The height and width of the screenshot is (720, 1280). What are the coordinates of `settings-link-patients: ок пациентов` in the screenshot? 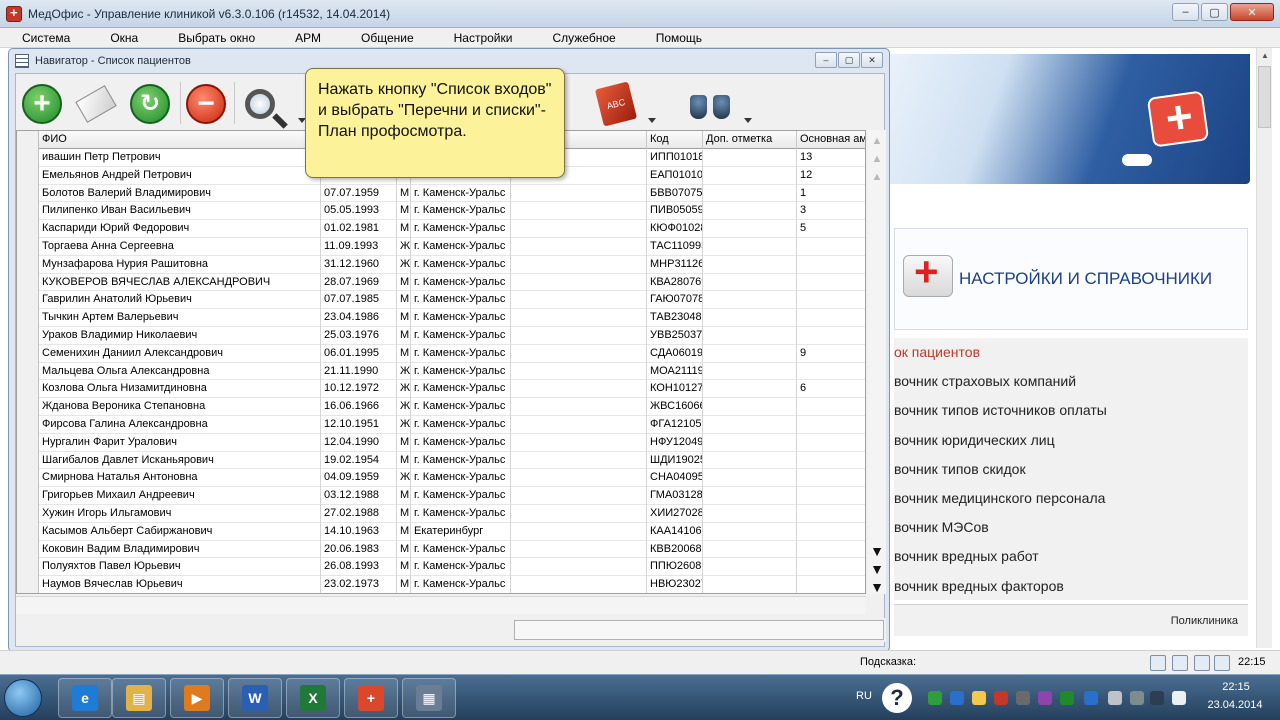 It's located at (1071, 352).